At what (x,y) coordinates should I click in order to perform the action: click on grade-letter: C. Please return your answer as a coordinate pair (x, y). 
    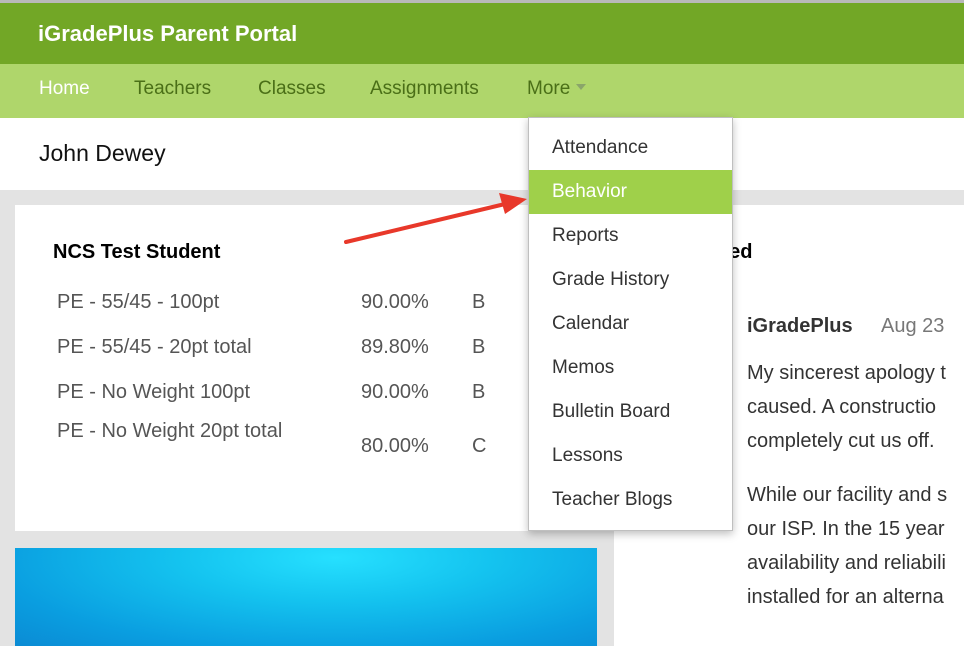
    Looking at the image, I should click on (479, 446).